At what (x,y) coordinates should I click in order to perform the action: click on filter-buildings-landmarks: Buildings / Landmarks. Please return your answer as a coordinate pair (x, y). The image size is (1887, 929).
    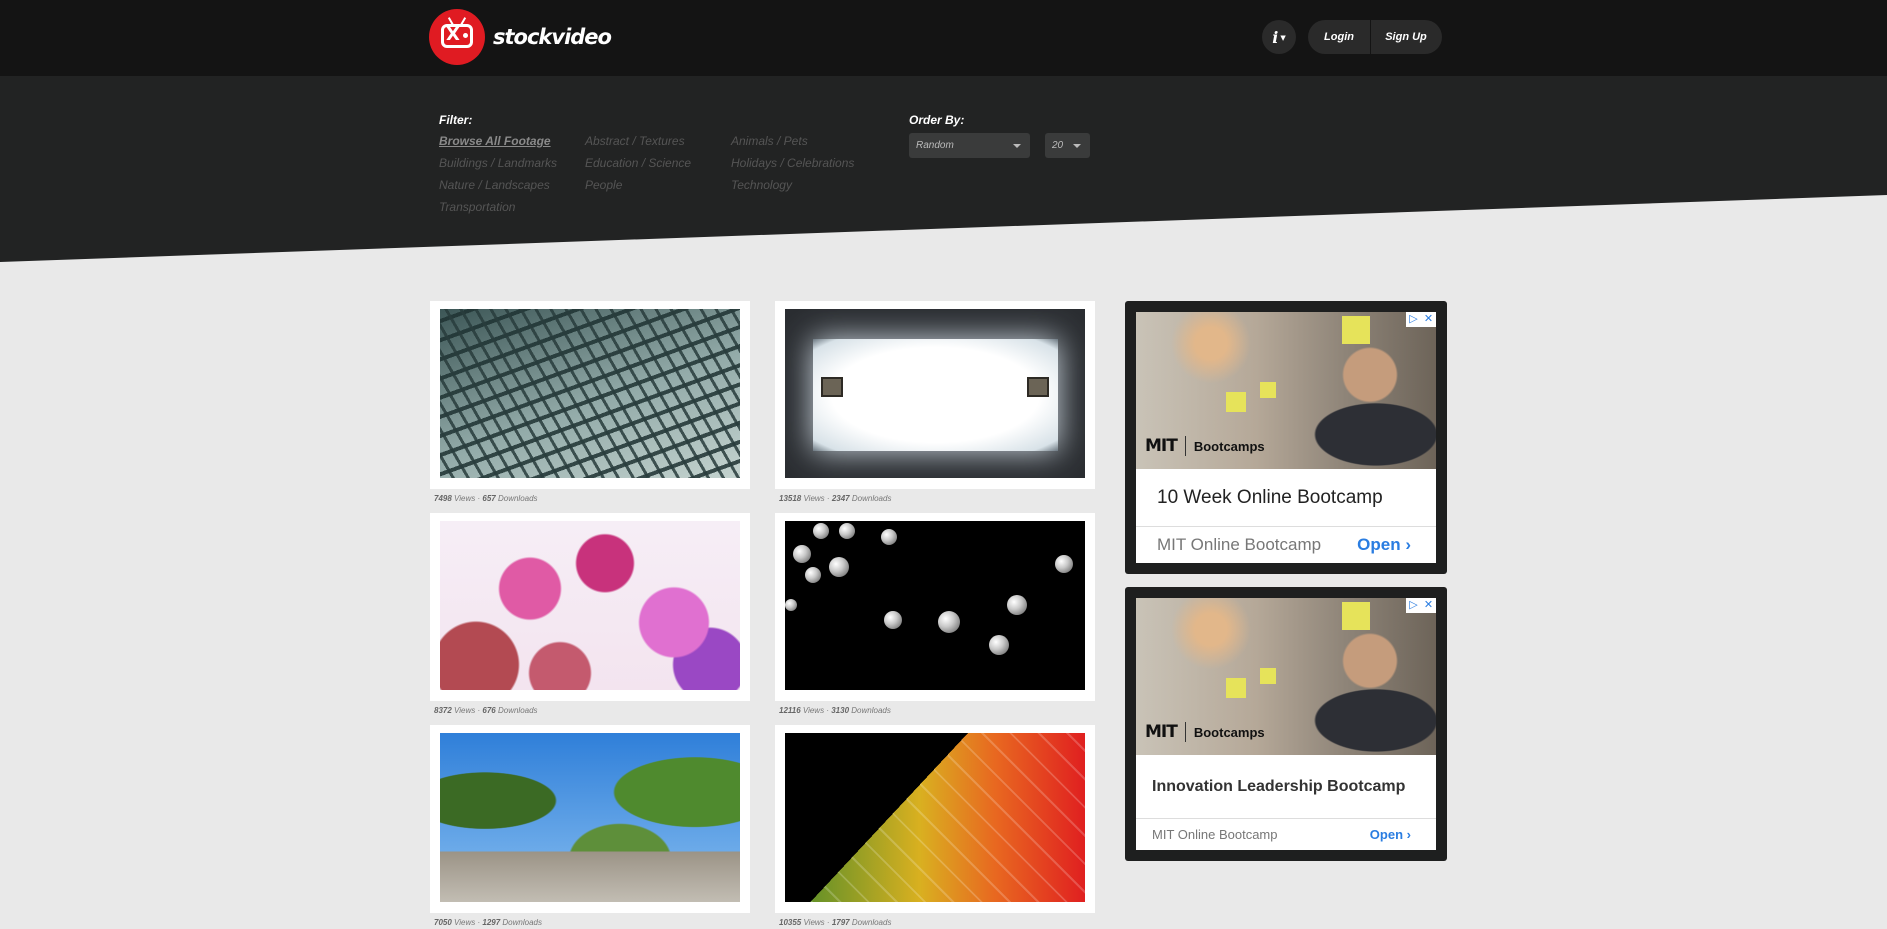
    Looking at the image, I should click on (498, 163).